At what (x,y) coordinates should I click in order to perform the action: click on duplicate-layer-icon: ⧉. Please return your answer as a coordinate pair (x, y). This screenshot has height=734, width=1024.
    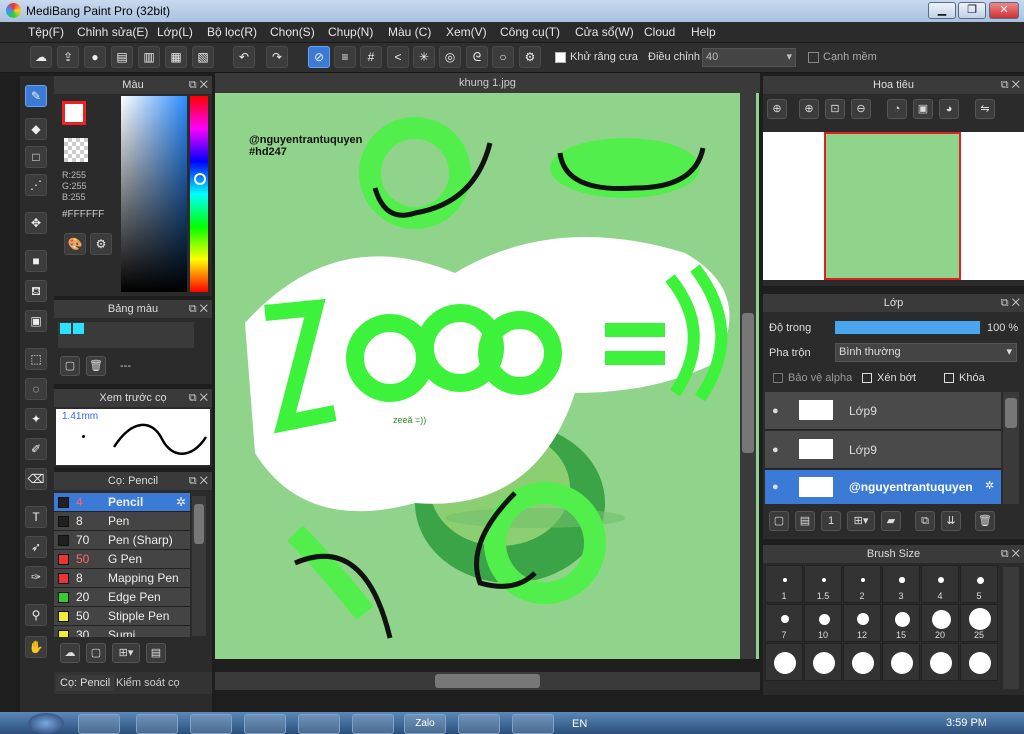
    Looking at the image, I should click on (925, 521).